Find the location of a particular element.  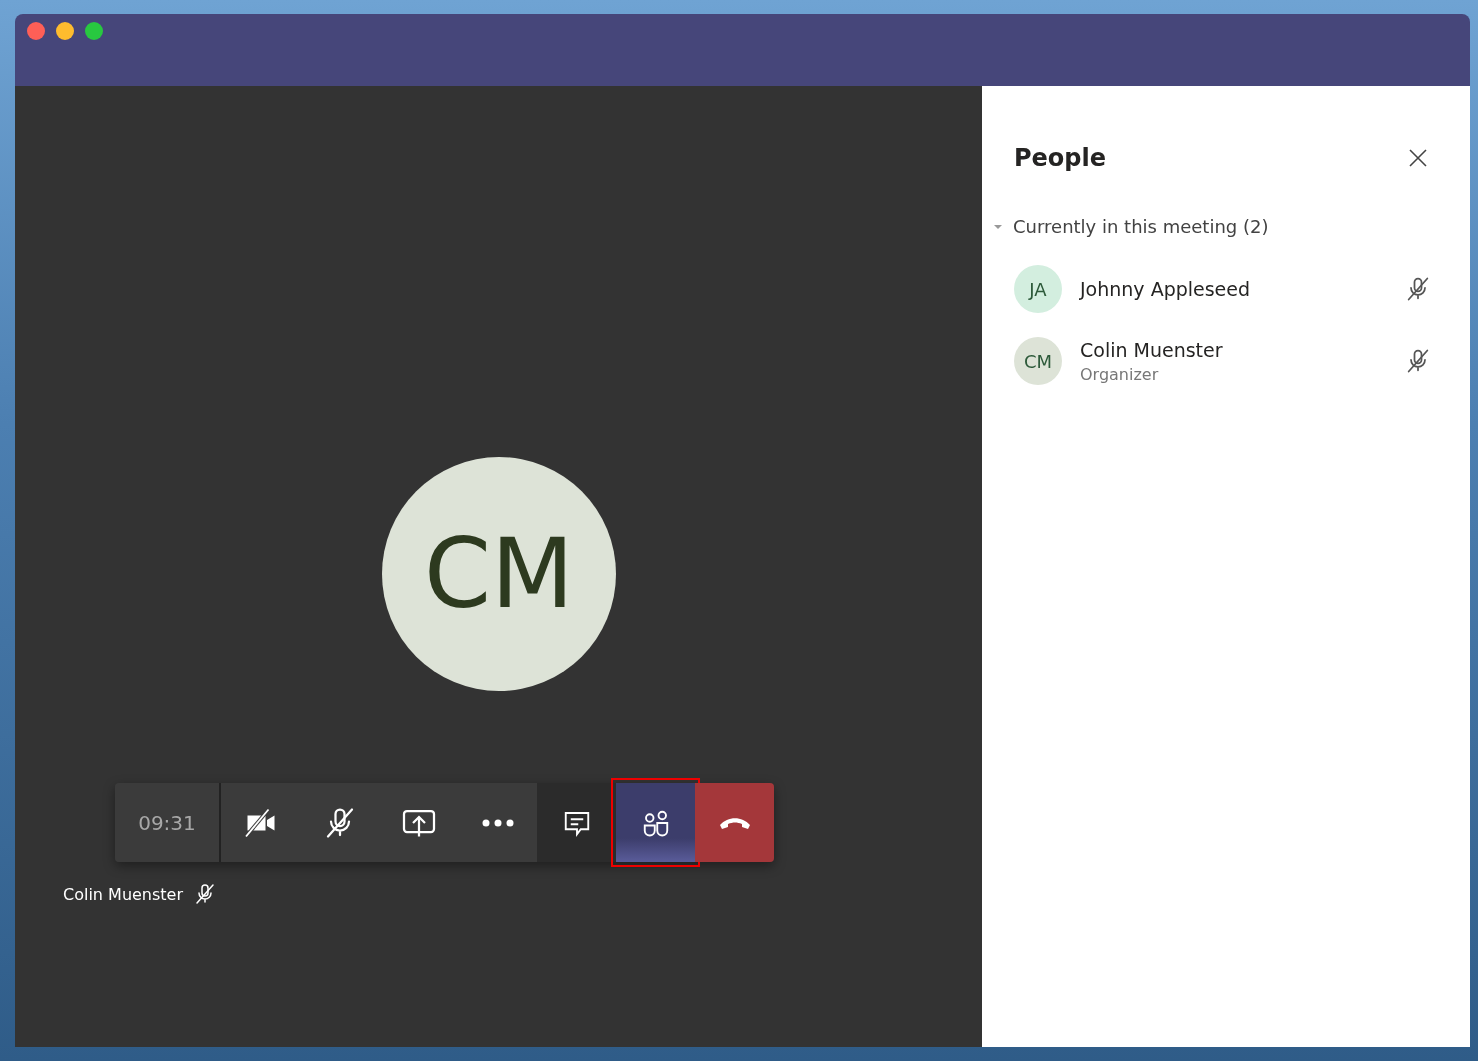

participant-name: Johnny Appleseed is located at coordinates (1166, 289).